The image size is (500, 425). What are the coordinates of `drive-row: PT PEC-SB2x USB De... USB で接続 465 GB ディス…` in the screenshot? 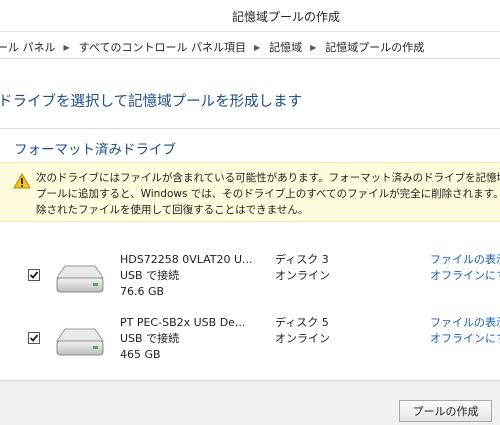 It's located at (250, 343).